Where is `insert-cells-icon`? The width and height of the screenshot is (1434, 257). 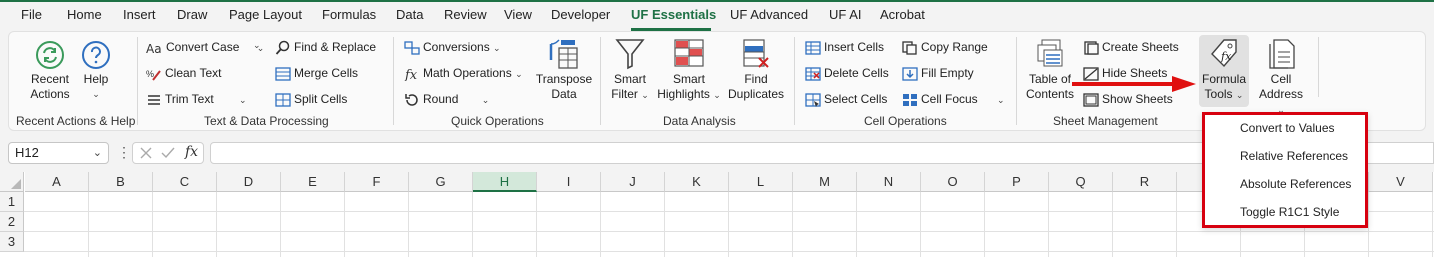 insert-cells-icon is located at coordinates (813, 48).